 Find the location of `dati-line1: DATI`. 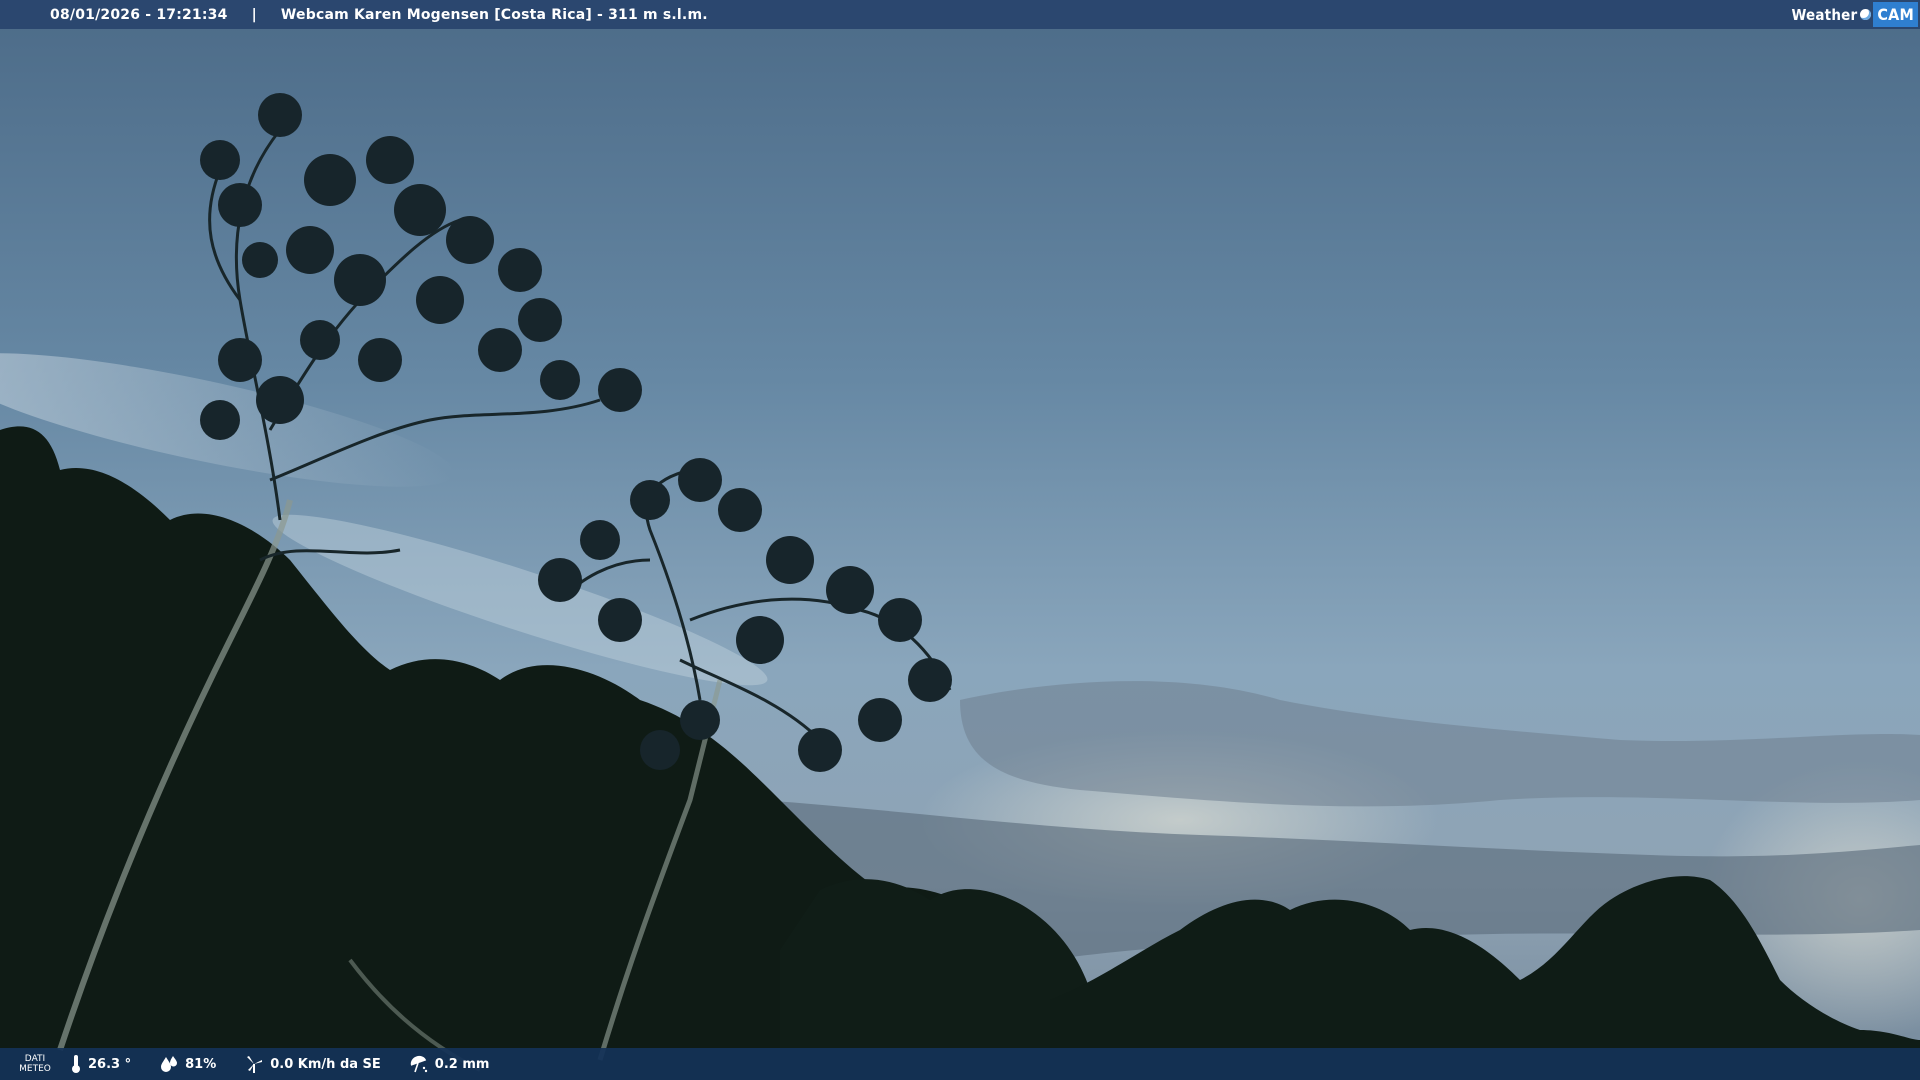

dati-line1: DATI is located at coordinates (35, 1059).